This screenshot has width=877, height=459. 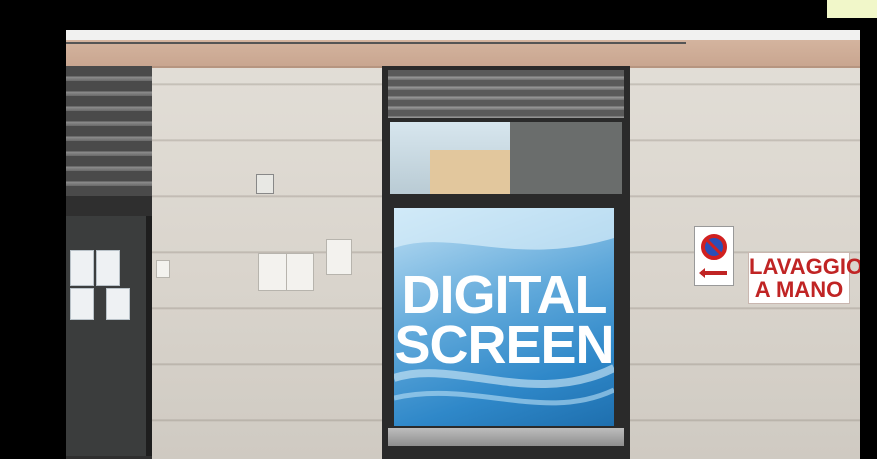 I want to click on reflected-building, so click(x=475, y=172).